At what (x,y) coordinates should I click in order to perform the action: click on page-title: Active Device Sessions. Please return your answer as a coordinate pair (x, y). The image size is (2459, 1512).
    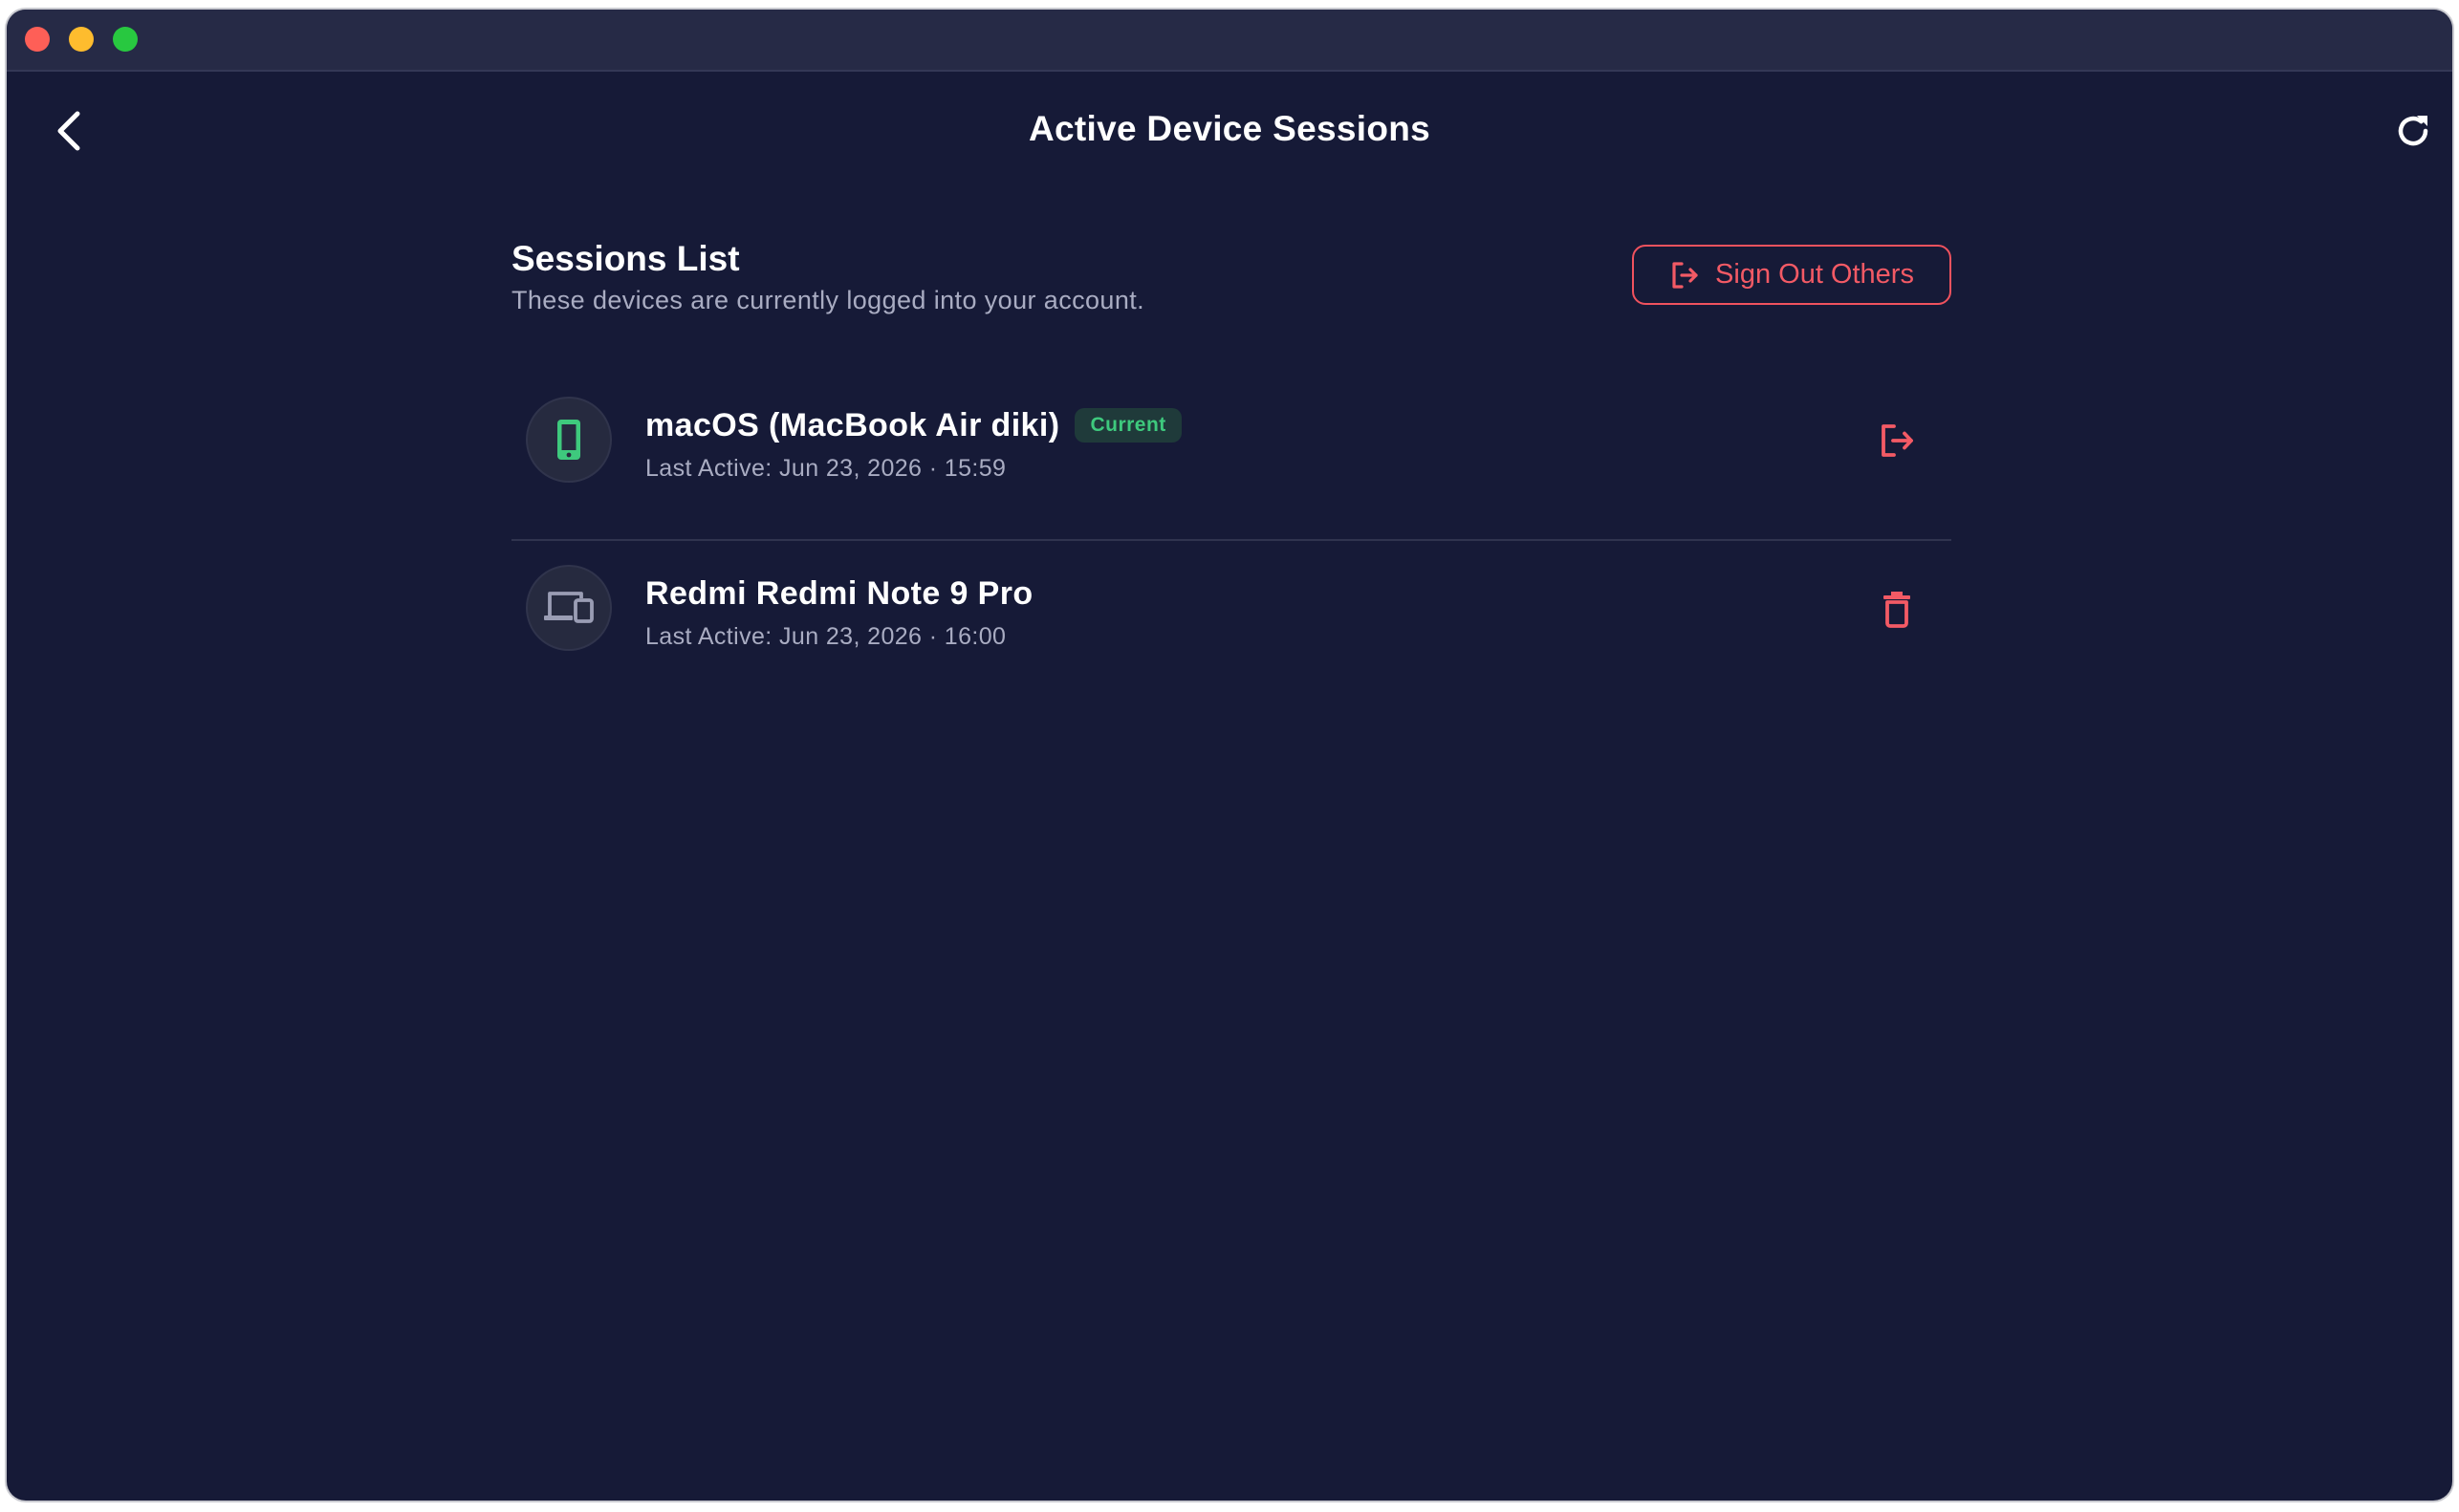
    Looking at the image, I should click on (1229, 128).